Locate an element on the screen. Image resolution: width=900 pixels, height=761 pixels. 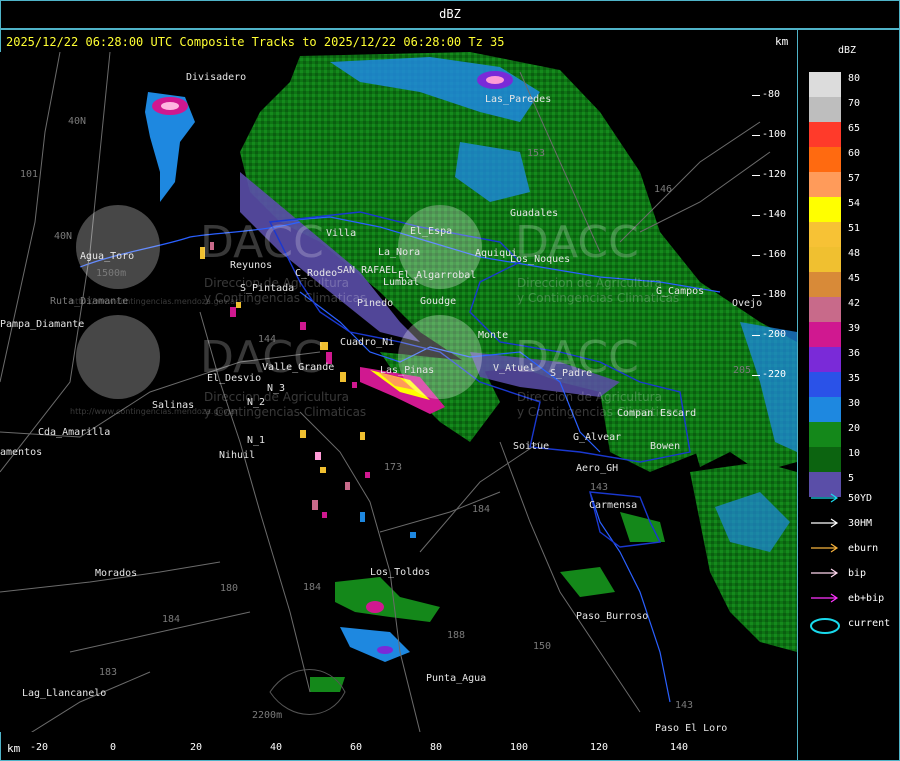
place-label: Guadales is located at coordinates (534, 213).